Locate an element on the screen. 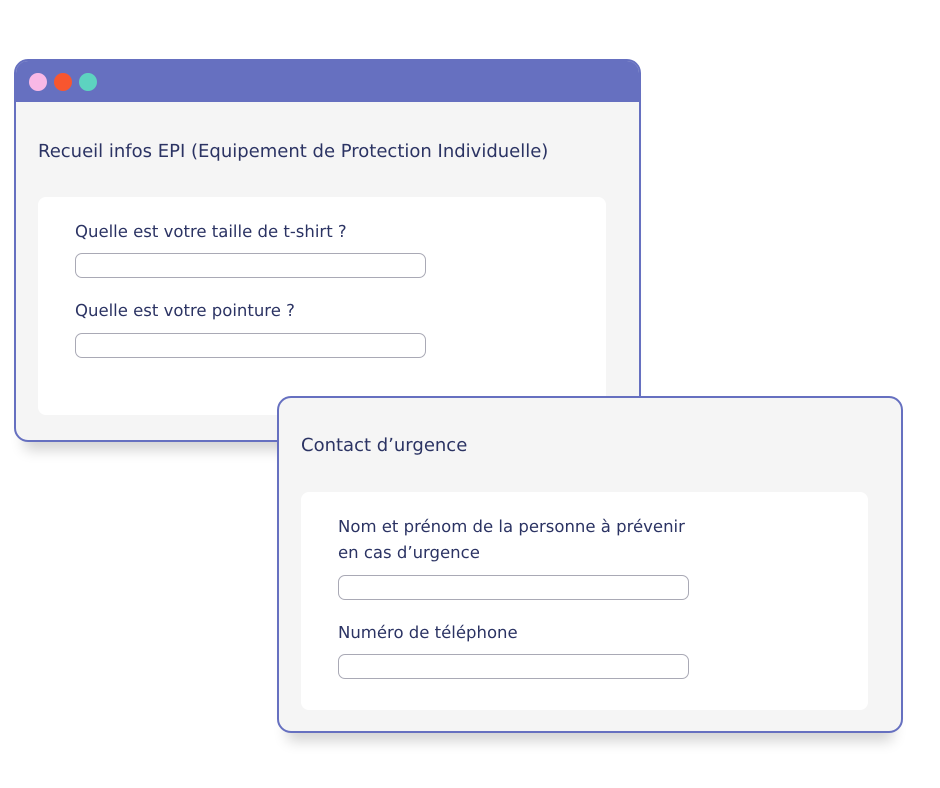 This screenshot has height=788, width=940. question-label: Numéro de téléphone is located at coordinates (428, 633).